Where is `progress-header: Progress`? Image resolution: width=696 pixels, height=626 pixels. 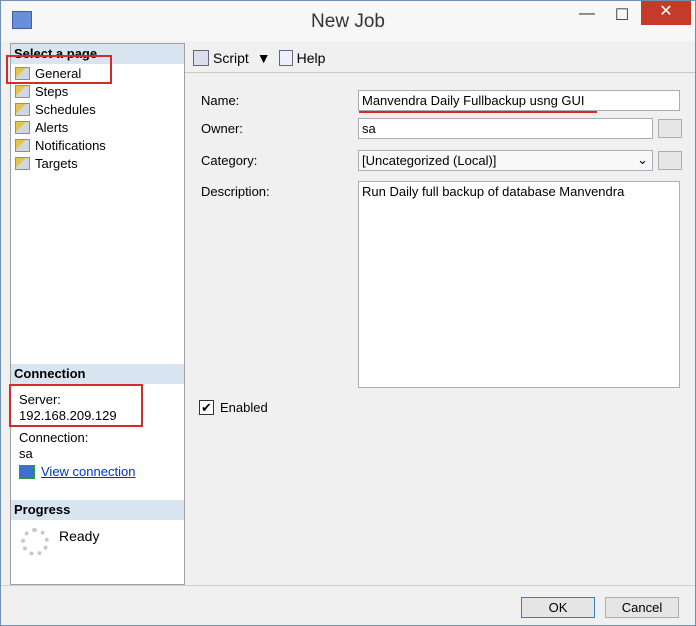
progress-header: Progress is located at coordinates (97, 510).